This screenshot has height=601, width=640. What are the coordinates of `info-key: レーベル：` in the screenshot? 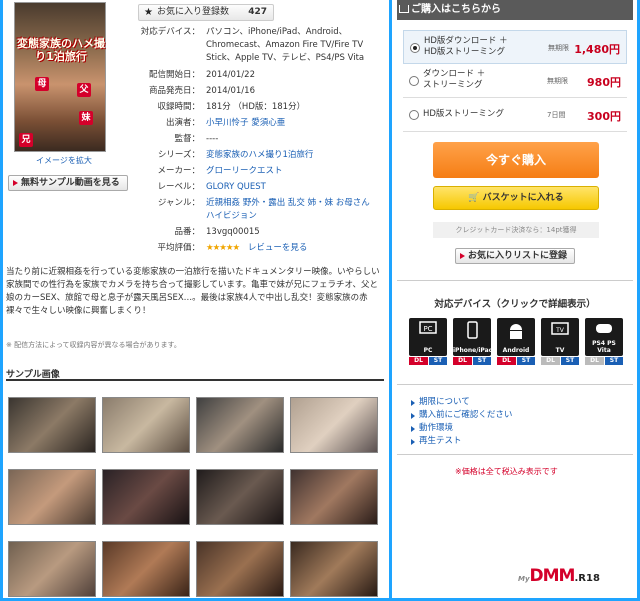 It's located at (178, 187).